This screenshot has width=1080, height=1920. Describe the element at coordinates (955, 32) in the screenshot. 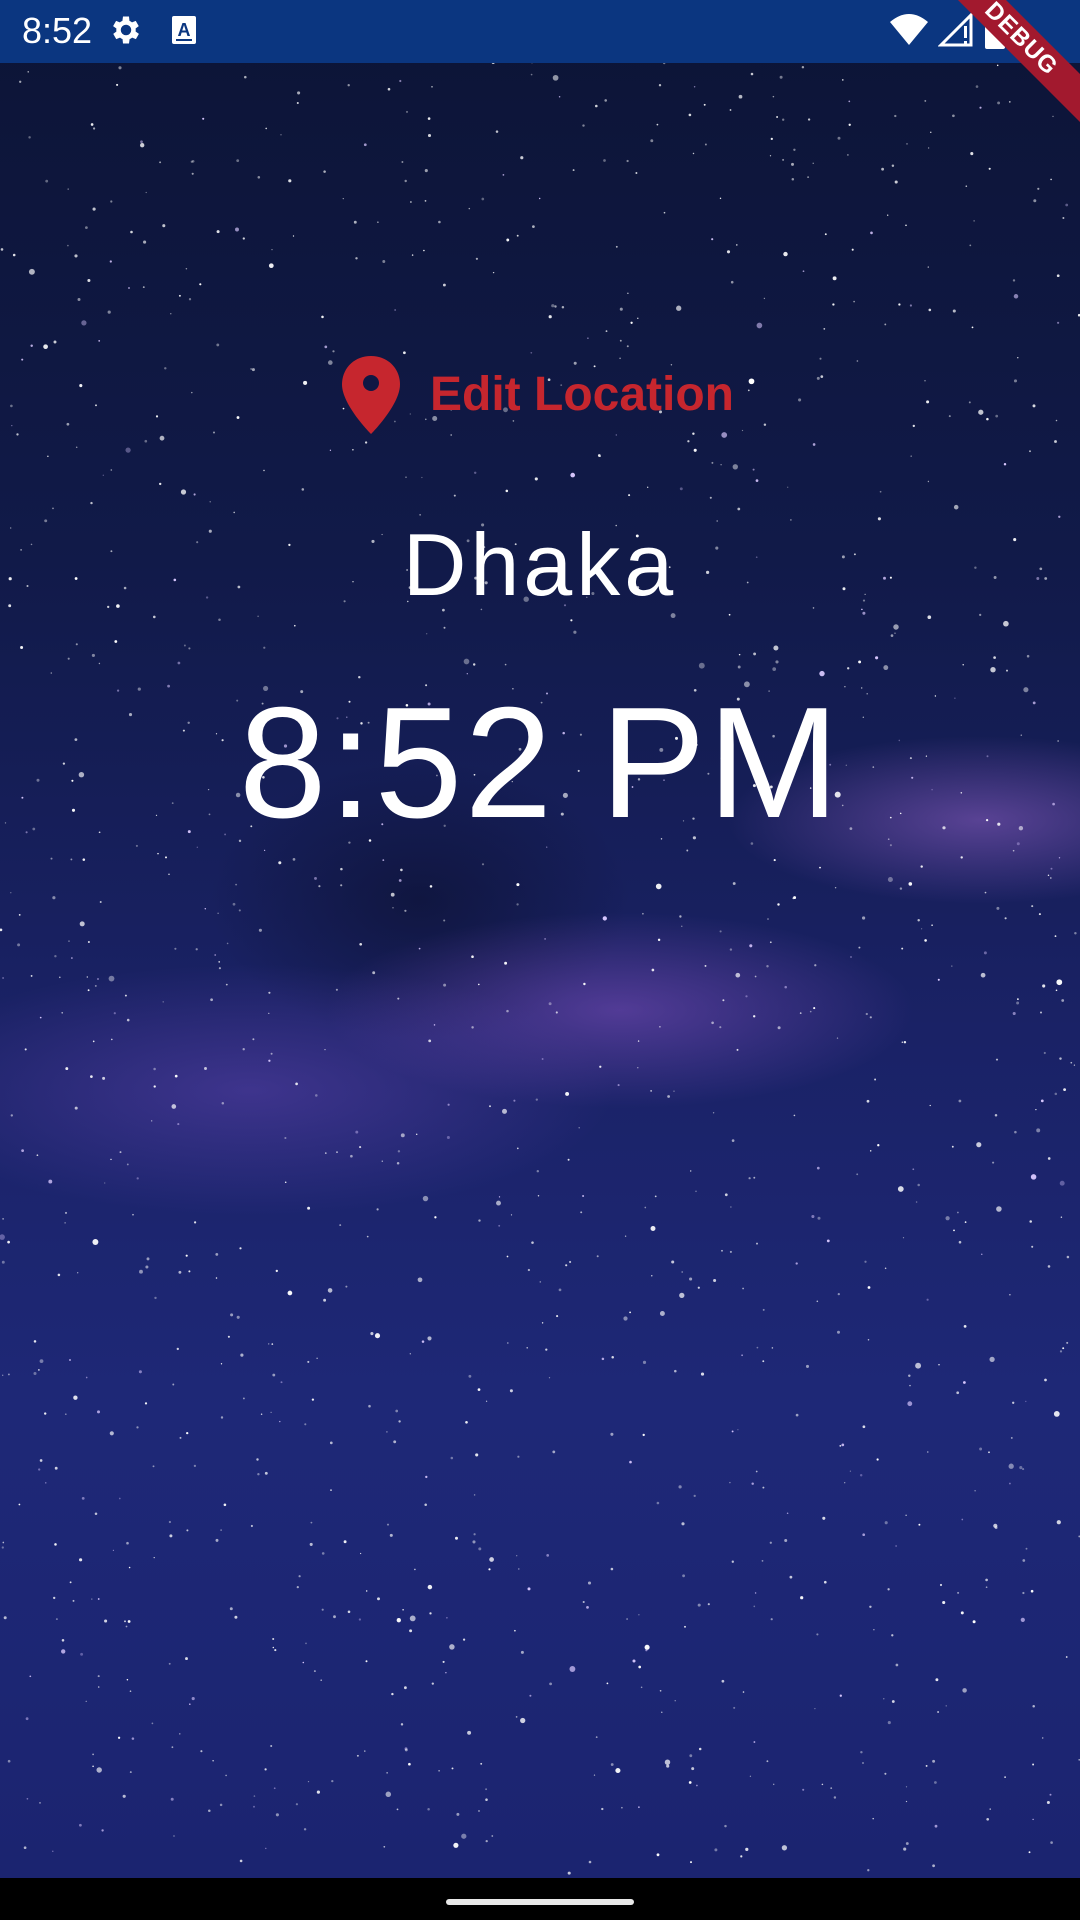

I see `signal-icon` at that location.